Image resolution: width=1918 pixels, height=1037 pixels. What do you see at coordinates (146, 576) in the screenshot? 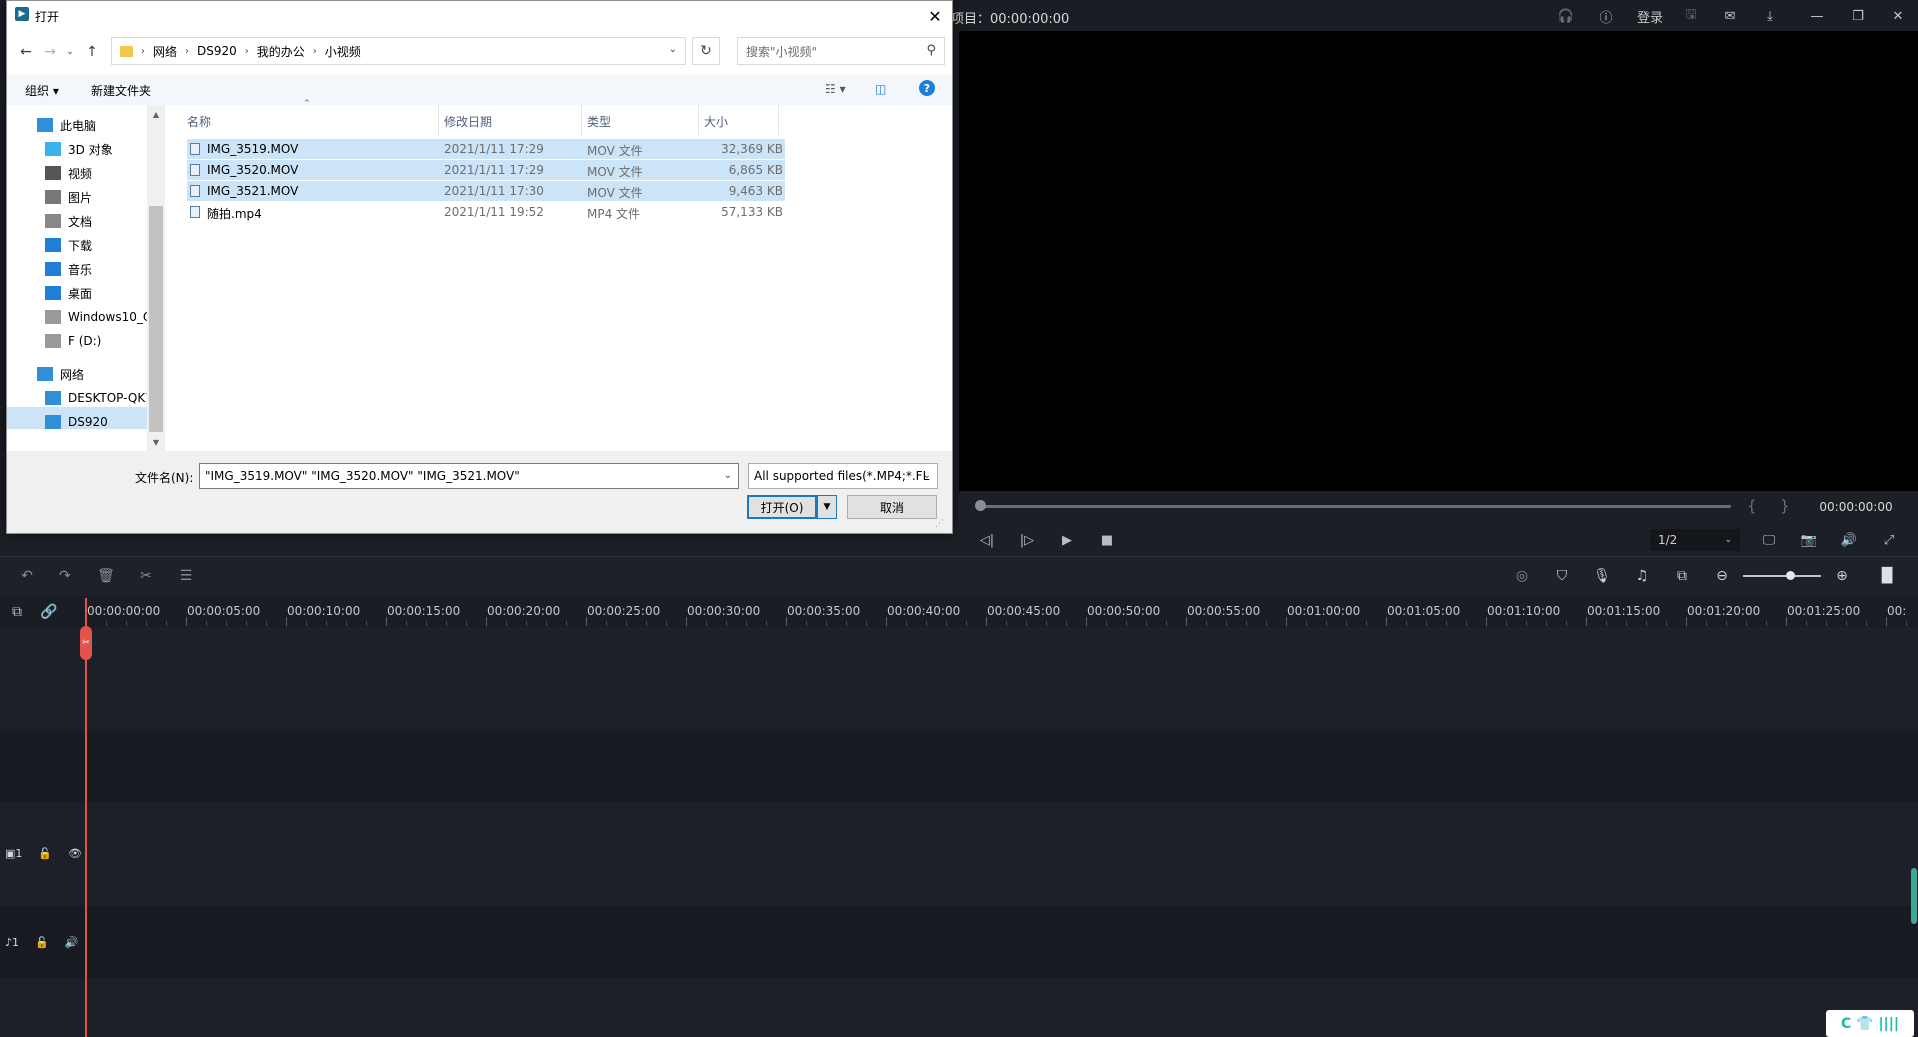
I see `cut-icon: ✂` at bounding box center [146, 576].